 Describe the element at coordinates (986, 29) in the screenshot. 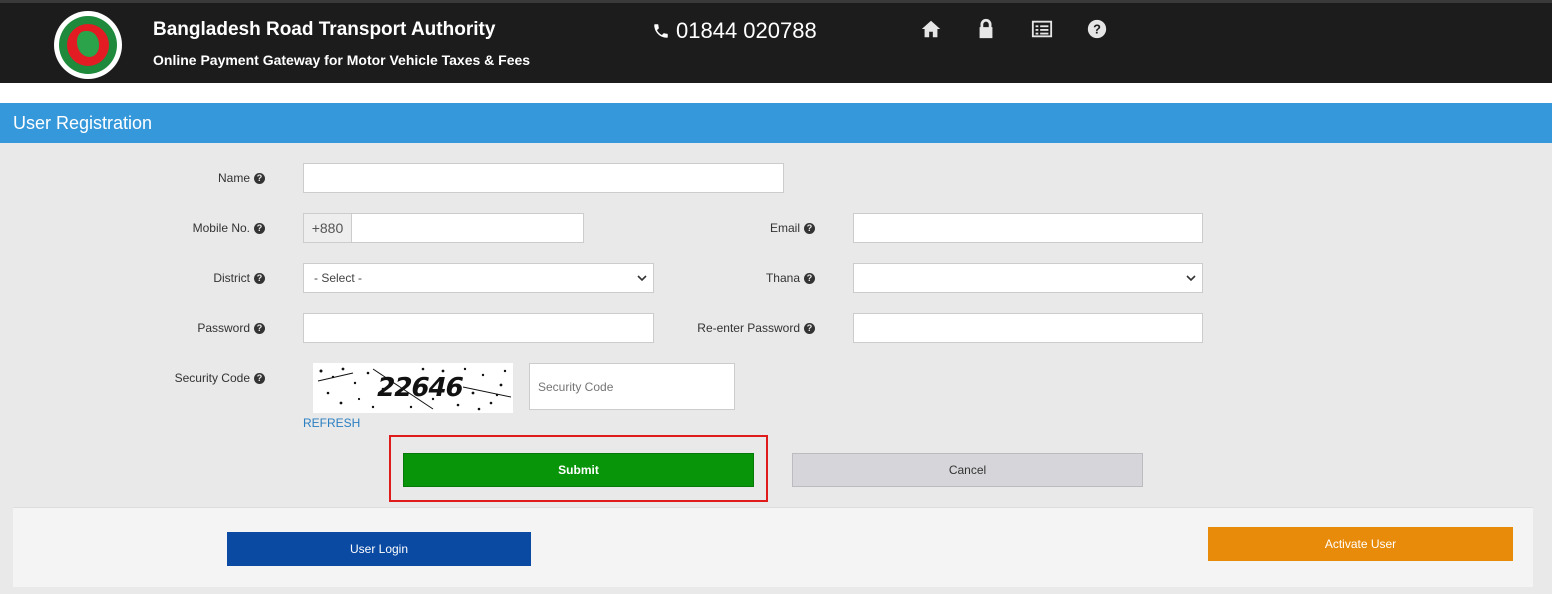

I see `lock-icon` at that location.